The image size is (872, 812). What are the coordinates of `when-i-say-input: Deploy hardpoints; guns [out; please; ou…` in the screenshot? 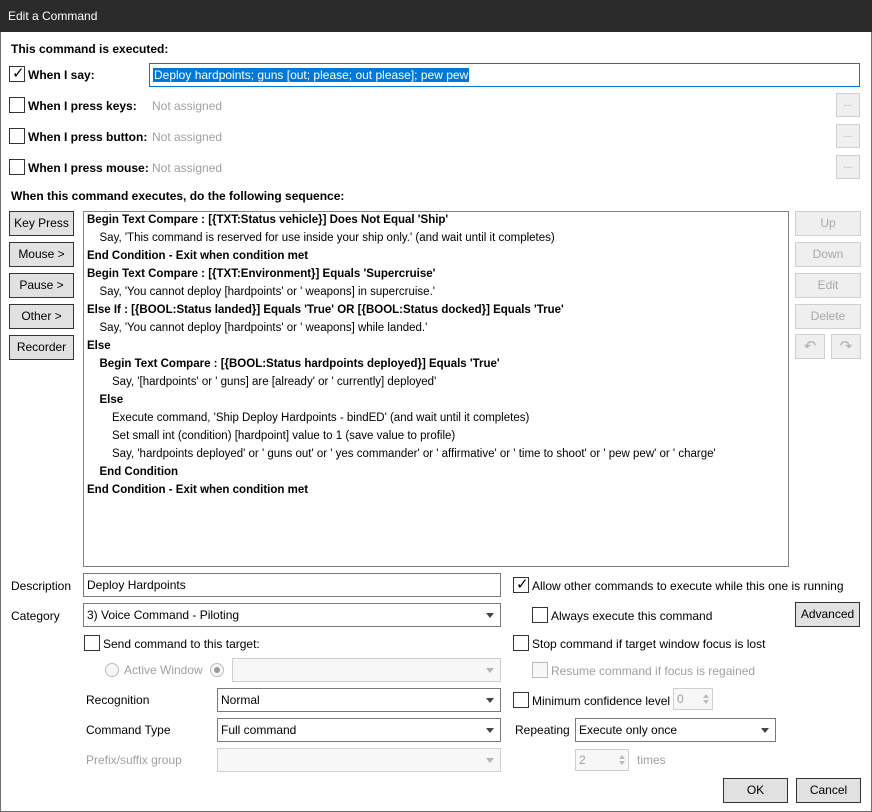 It's located at (504, 75).